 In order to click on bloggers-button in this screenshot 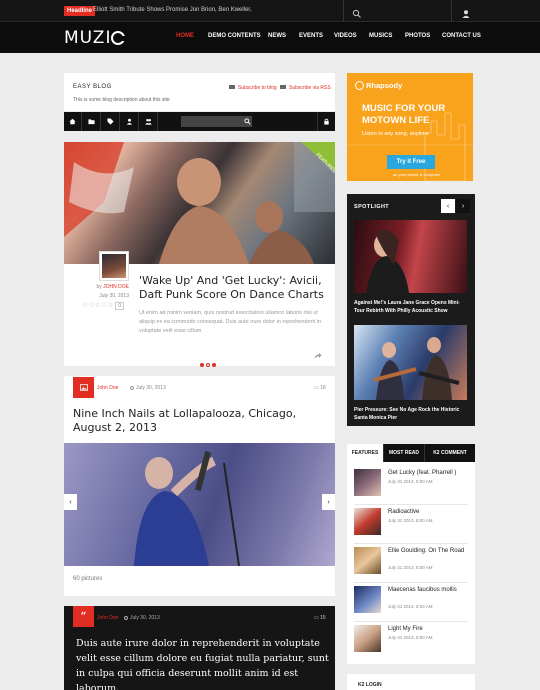, I will do `click(149, 121)`.